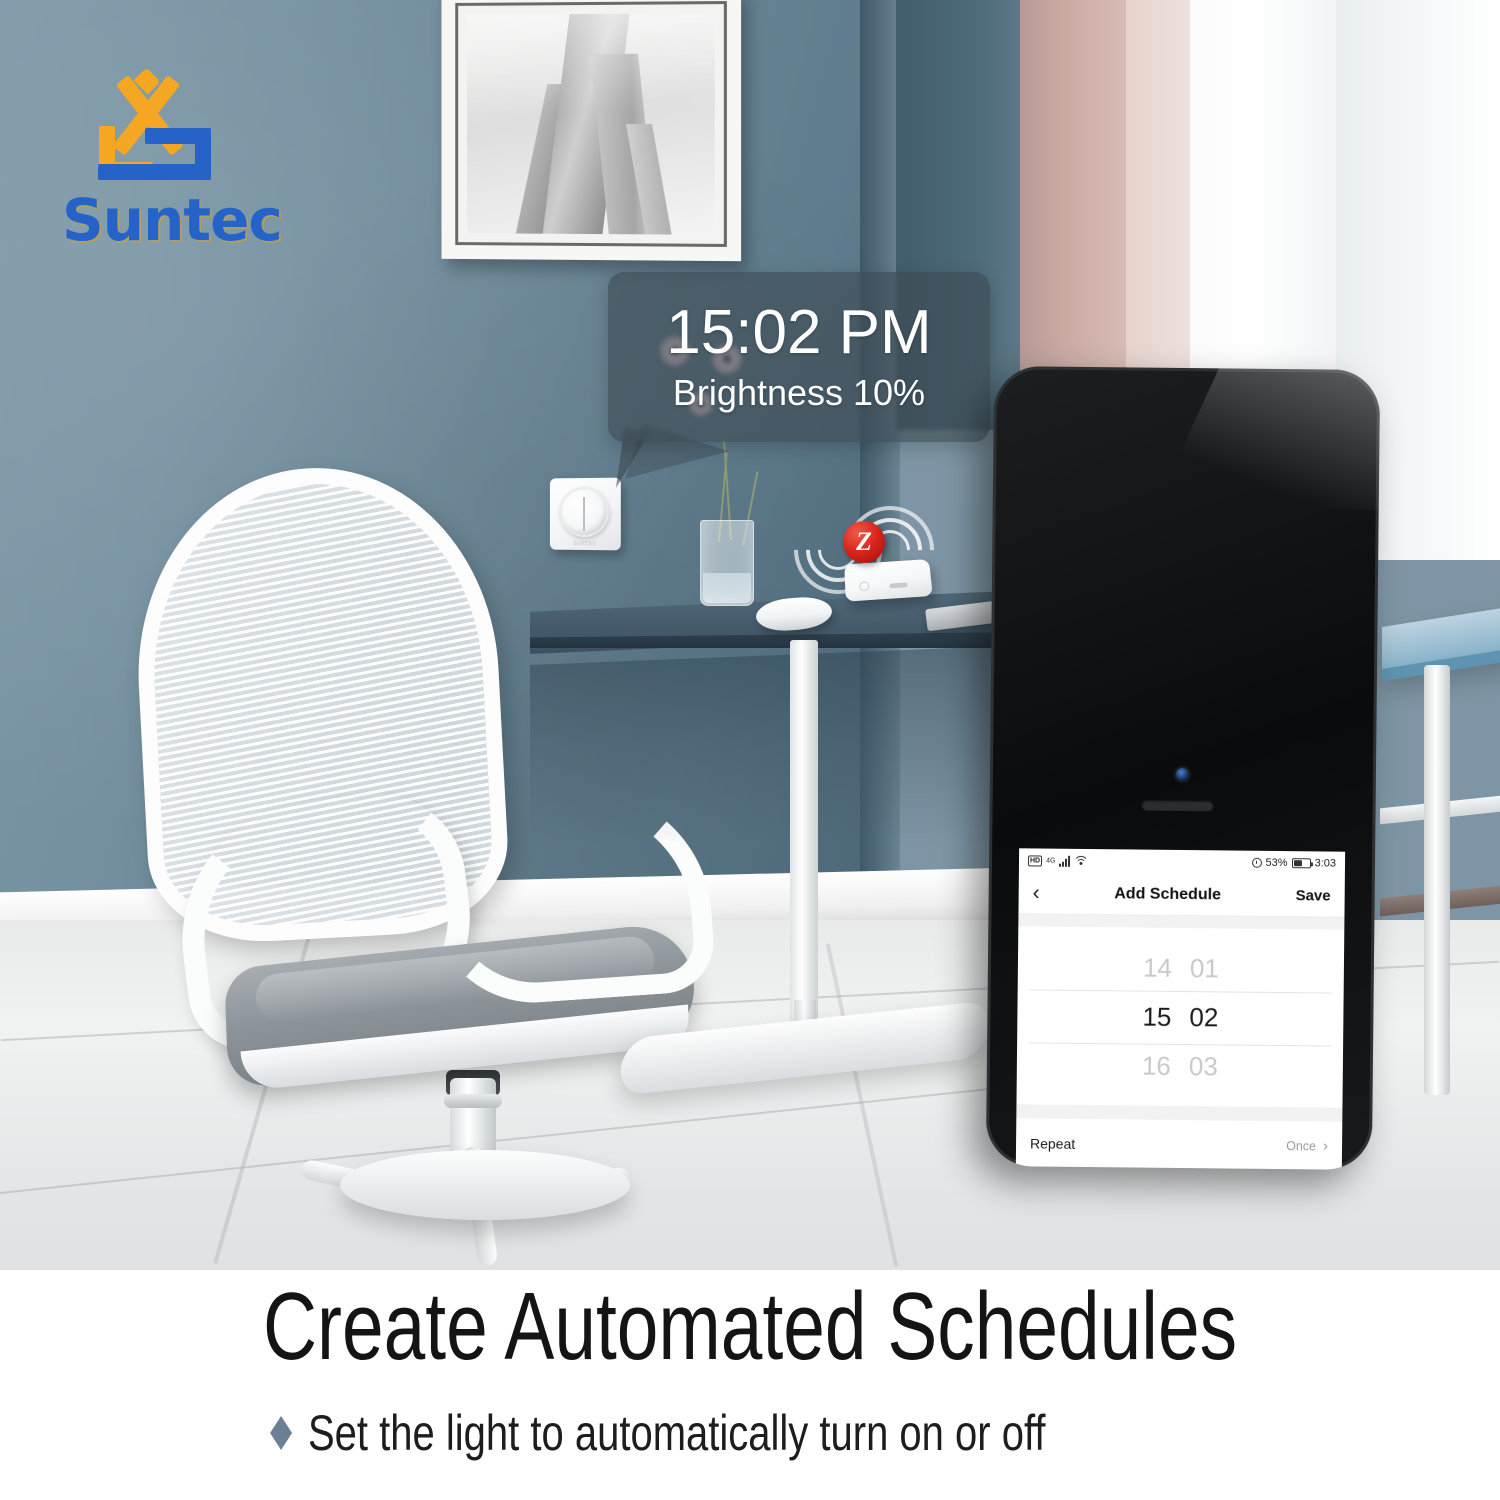  I want to click on vase-water, so click(727, 588).